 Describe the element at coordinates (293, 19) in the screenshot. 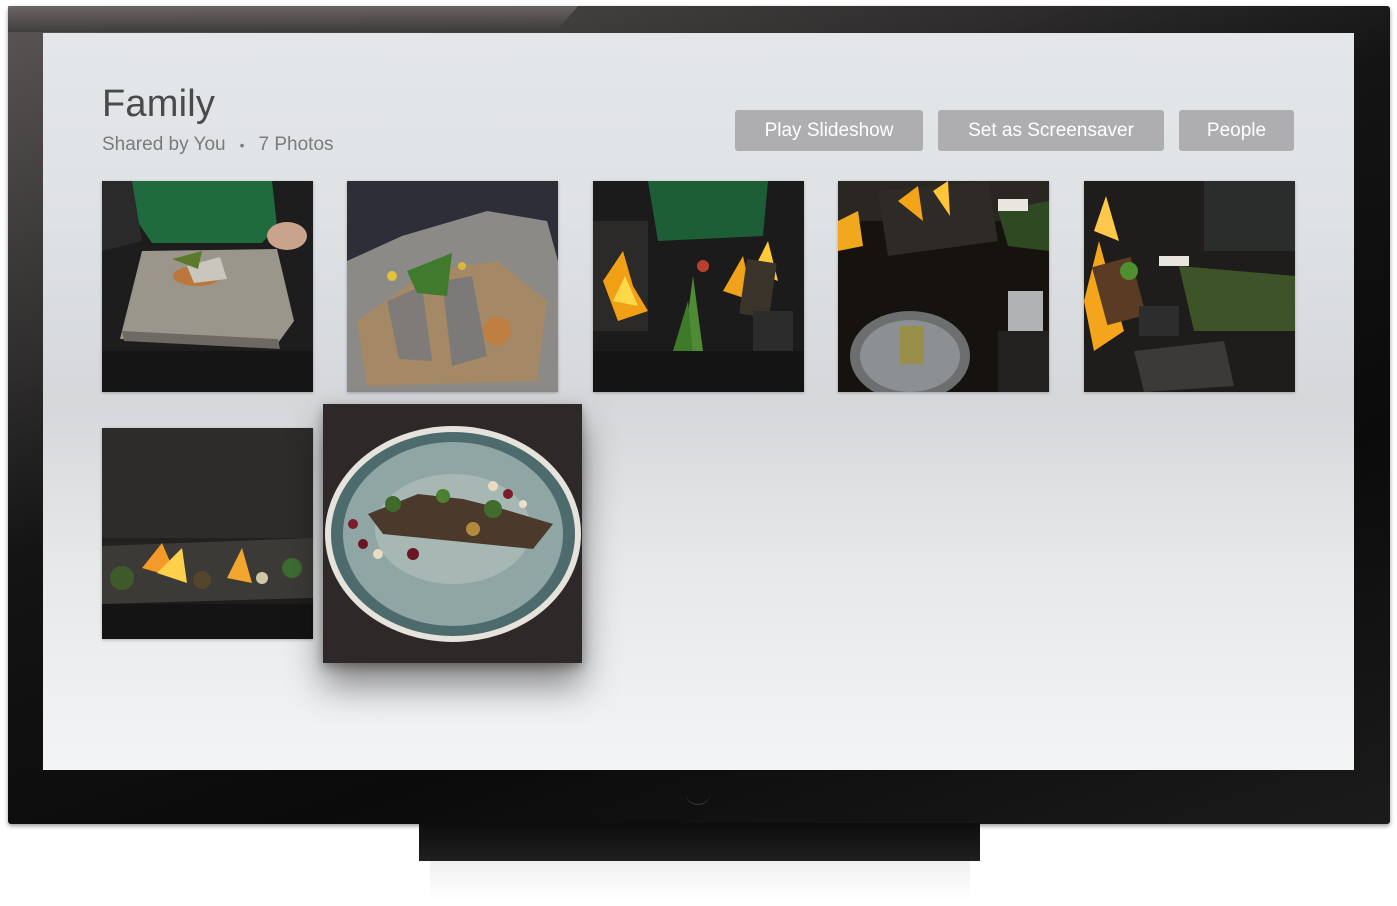

I see `tv-bezel-glare` at that location.